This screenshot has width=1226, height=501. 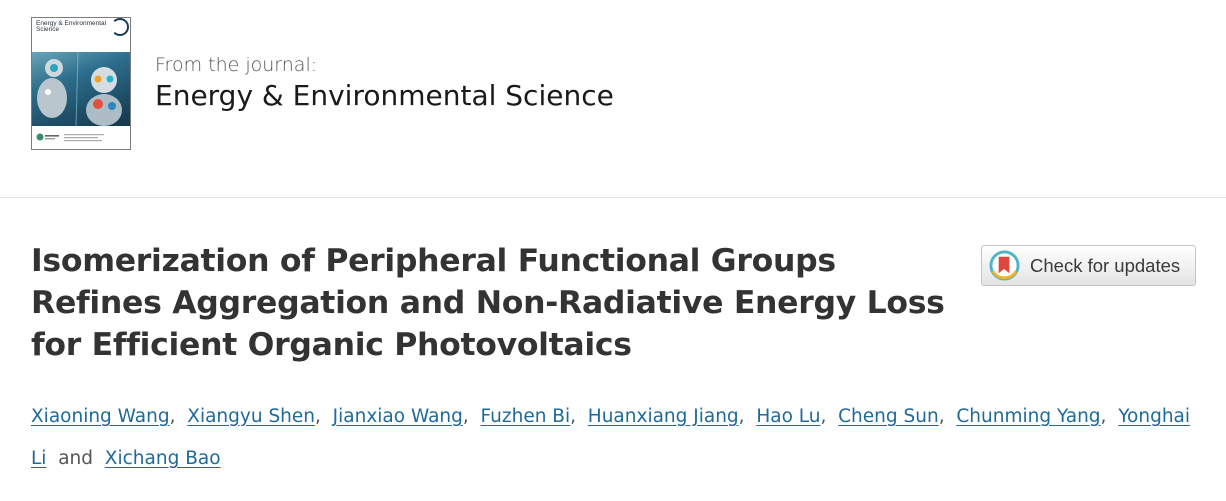 I want to click on author-link: Fuzhen Bi, so click(x=526, y=416).